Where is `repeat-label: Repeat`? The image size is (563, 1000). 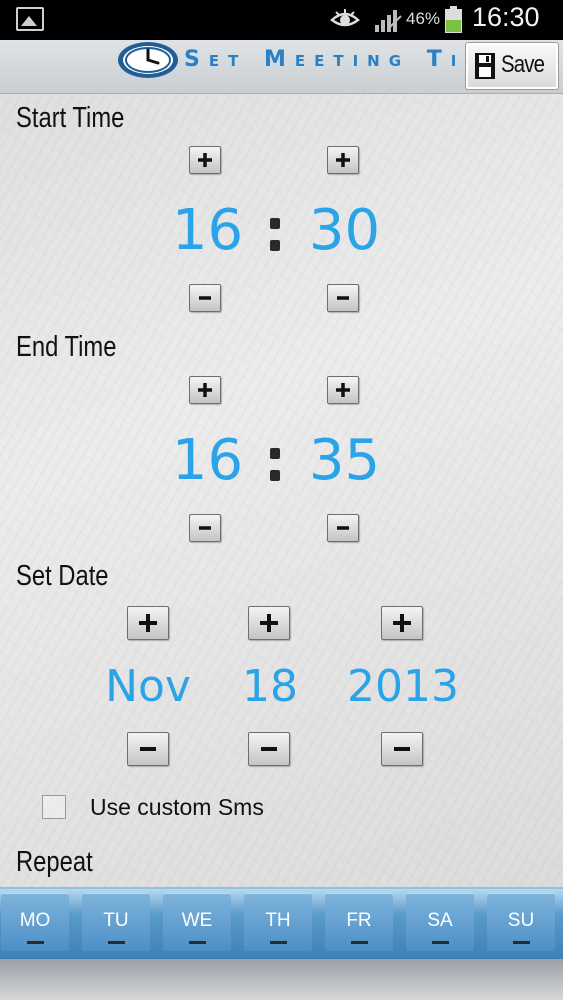 repeat-label: Repeat is located at coordinates (54, 862).